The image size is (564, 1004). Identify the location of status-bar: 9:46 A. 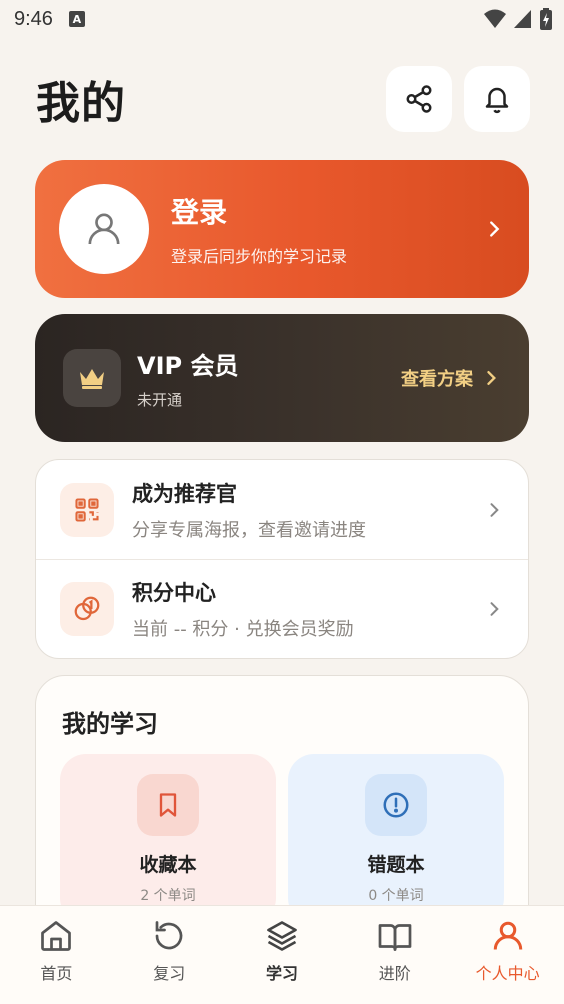
(282, 19).